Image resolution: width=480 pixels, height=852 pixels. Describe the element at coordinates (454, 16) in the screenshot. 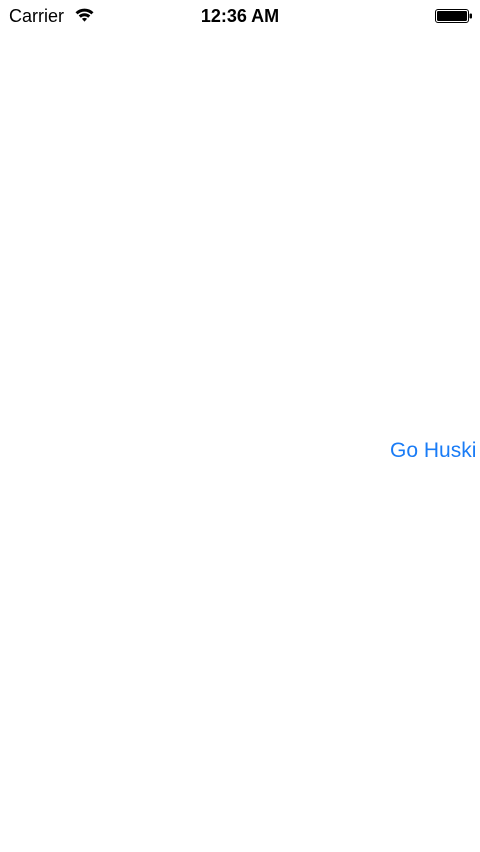

I see `battery-icon` at that location.